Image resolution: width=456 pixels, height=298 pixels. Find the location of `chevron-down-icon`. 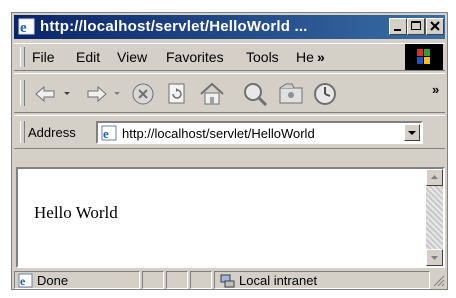

chevron-down-icon is located at coordinates (412, 133).